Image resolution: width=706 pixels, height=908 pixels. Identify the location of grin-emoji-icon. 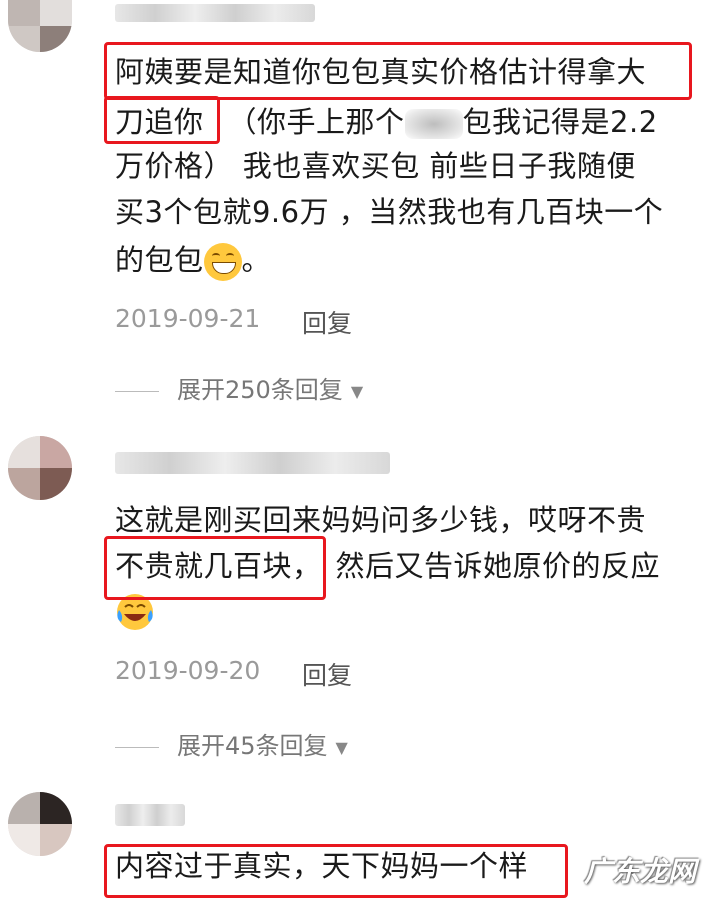
(222, 262).